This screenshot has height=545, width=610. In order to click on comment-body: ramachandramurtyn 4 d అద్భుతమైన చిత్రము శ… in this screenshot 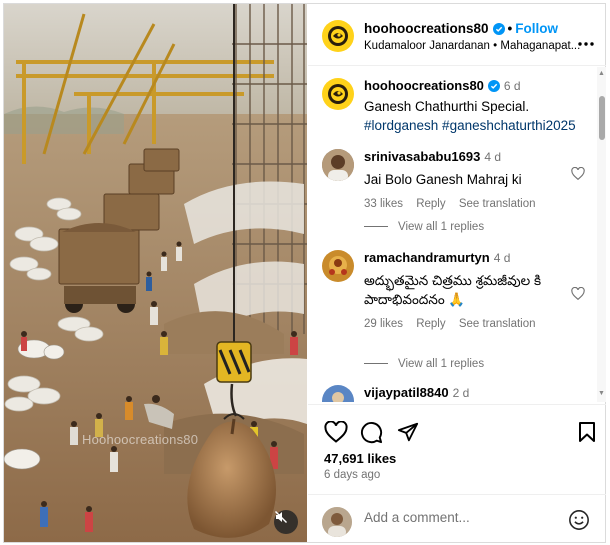, I will do `click(479, 290)`.